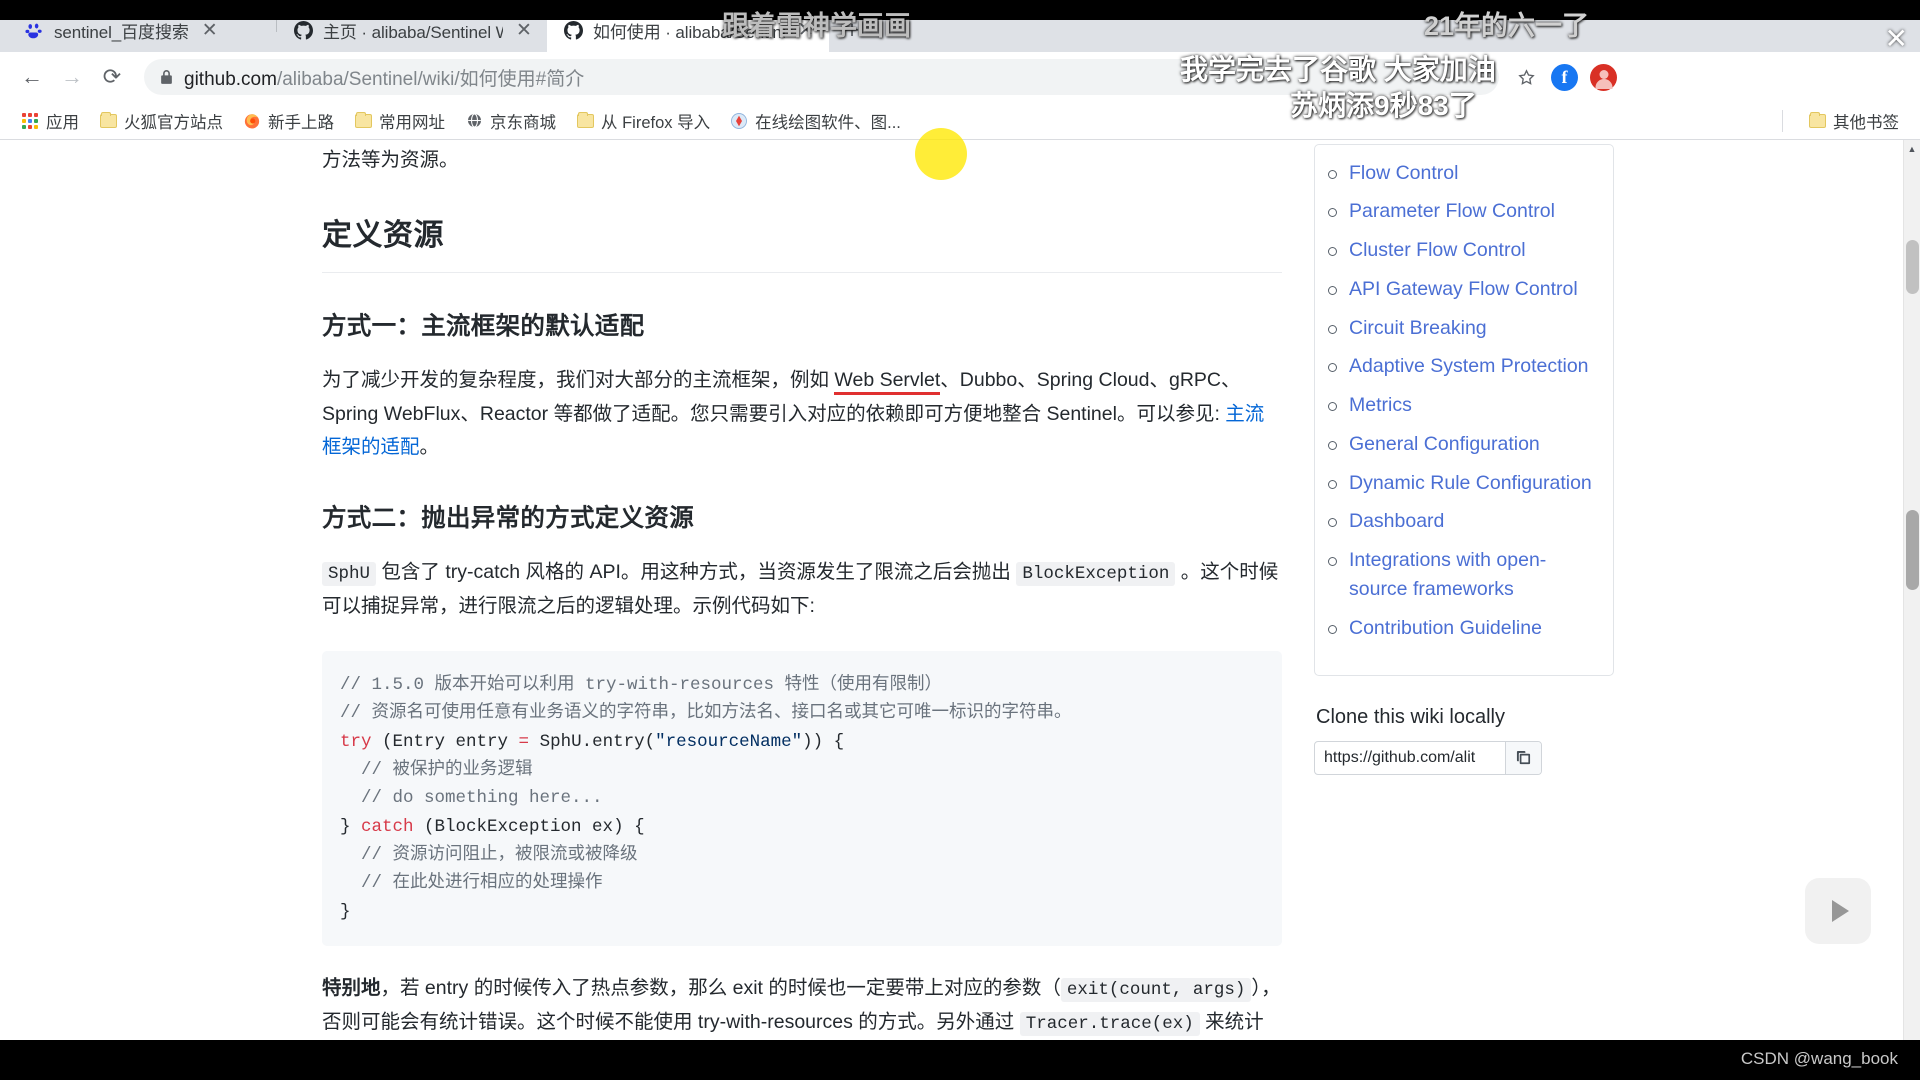 The image size is (1920, 1080). What do you see at coordinates (121, 32) in the screenshot?
I see `tab-title: sentinel_百度搜索` at bounding box center [121, 32].